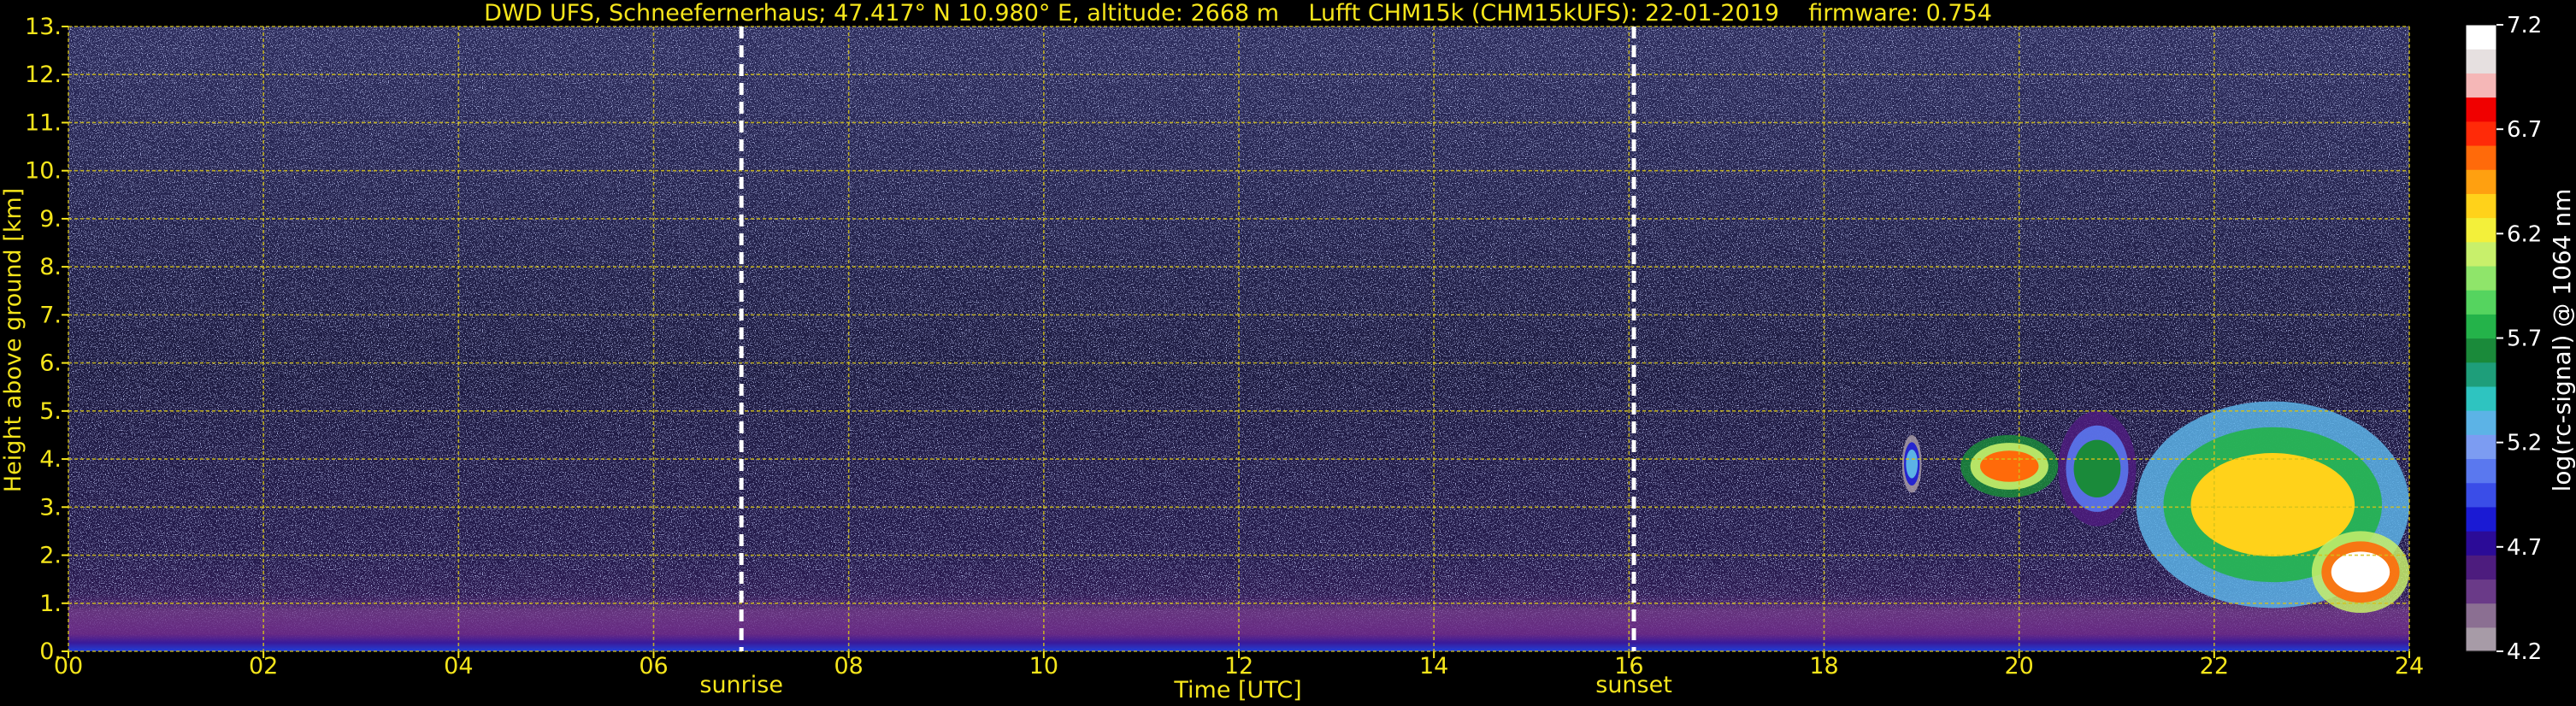 This screenshot has height=706, width=2576. I want to click on y-tick-label: 11., so click(44, 122).